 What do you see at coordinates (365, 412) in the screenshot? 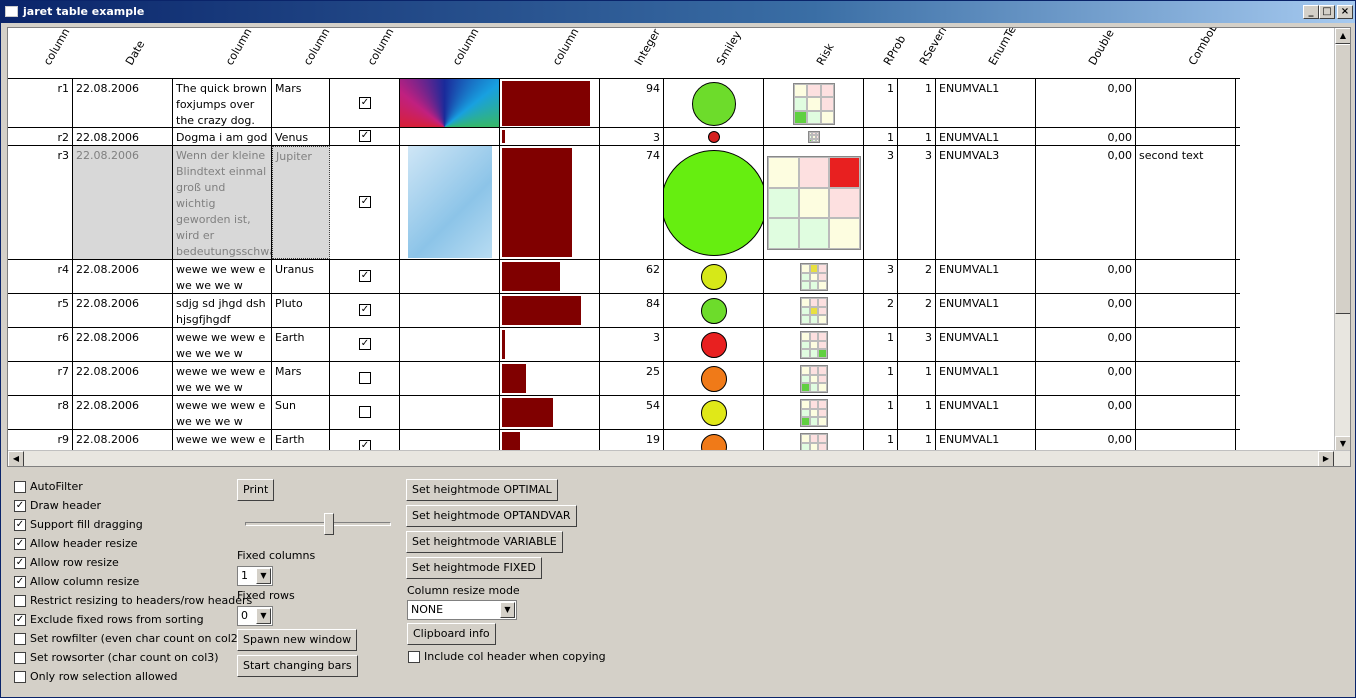
I see `checkbox-cell` at bounding box center [365, 412].